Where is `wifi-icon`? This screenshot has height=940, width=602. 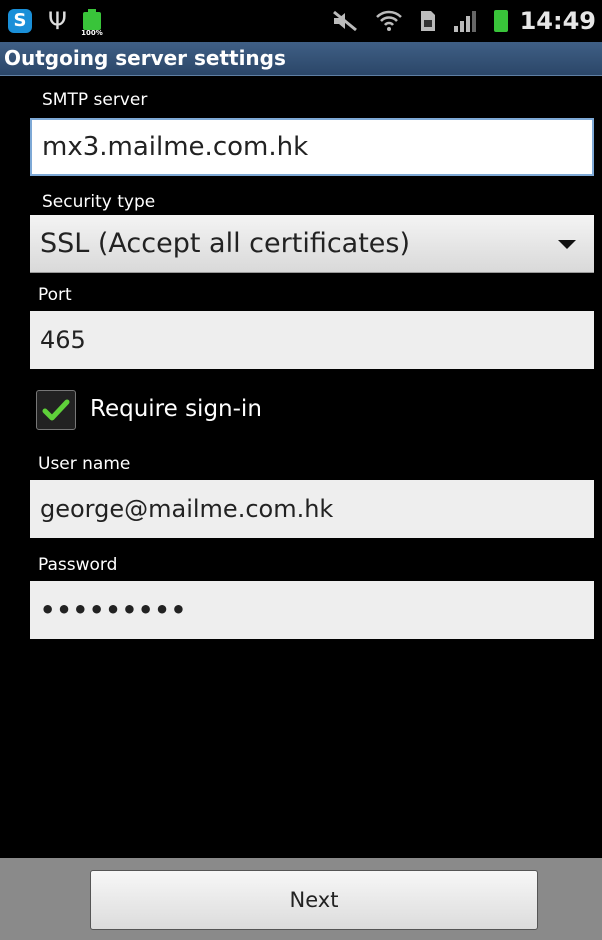
wifi-icon is located at coordinates (388, 21).